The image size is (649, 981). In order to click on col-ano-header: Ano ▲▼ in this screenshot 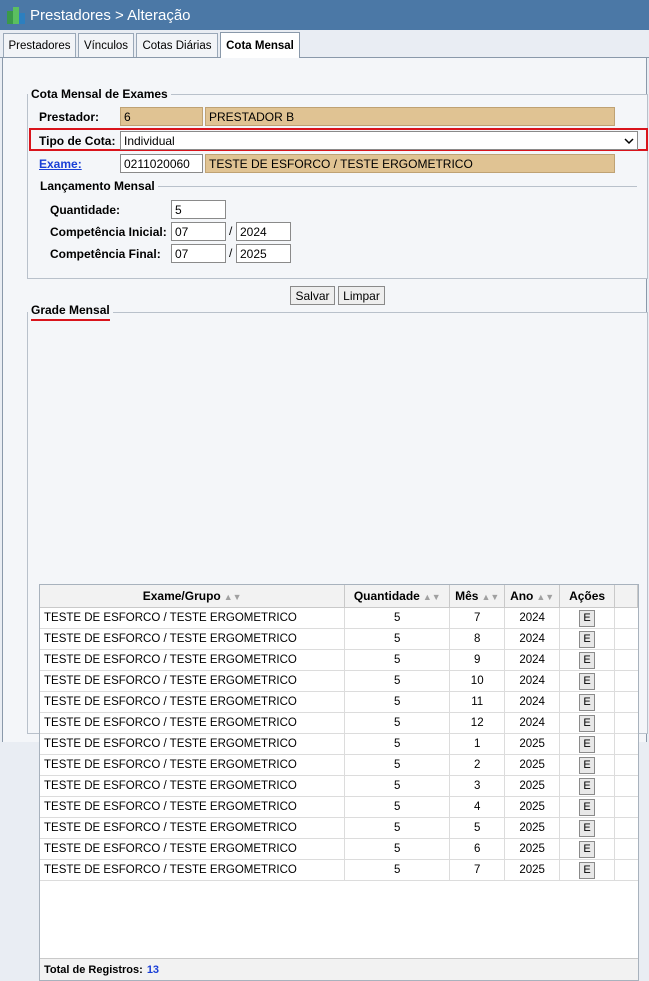, I will do `click(532, 596)`.